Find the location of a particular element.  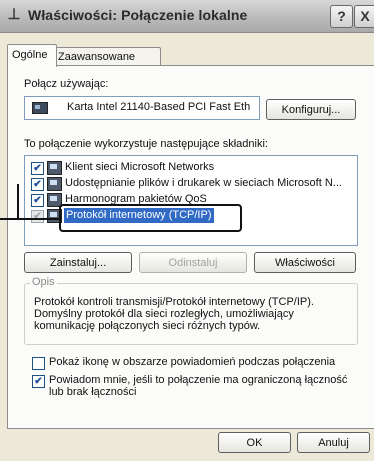

annotation-leader-line is located at coordinates (29, 219).